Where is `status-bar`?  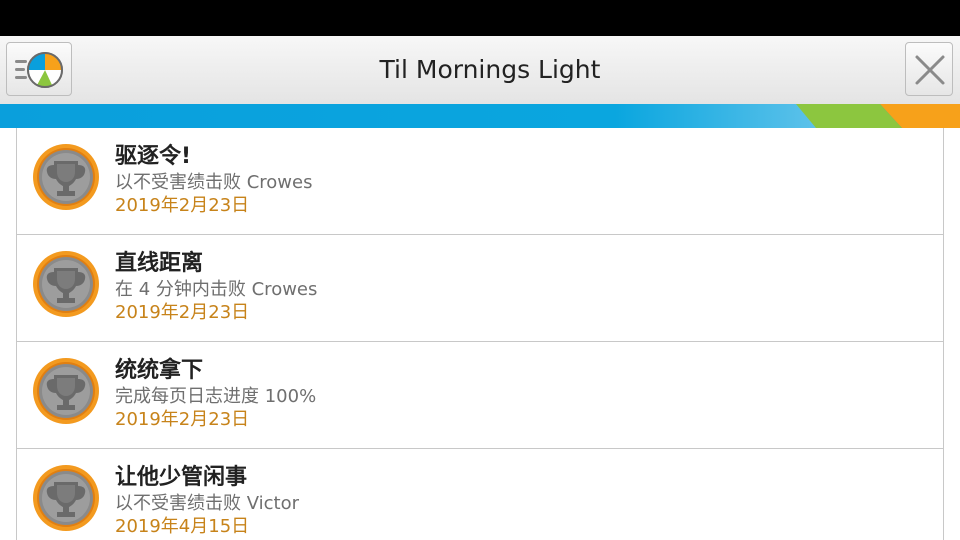
status-bar is located at coordinates (480, 18).